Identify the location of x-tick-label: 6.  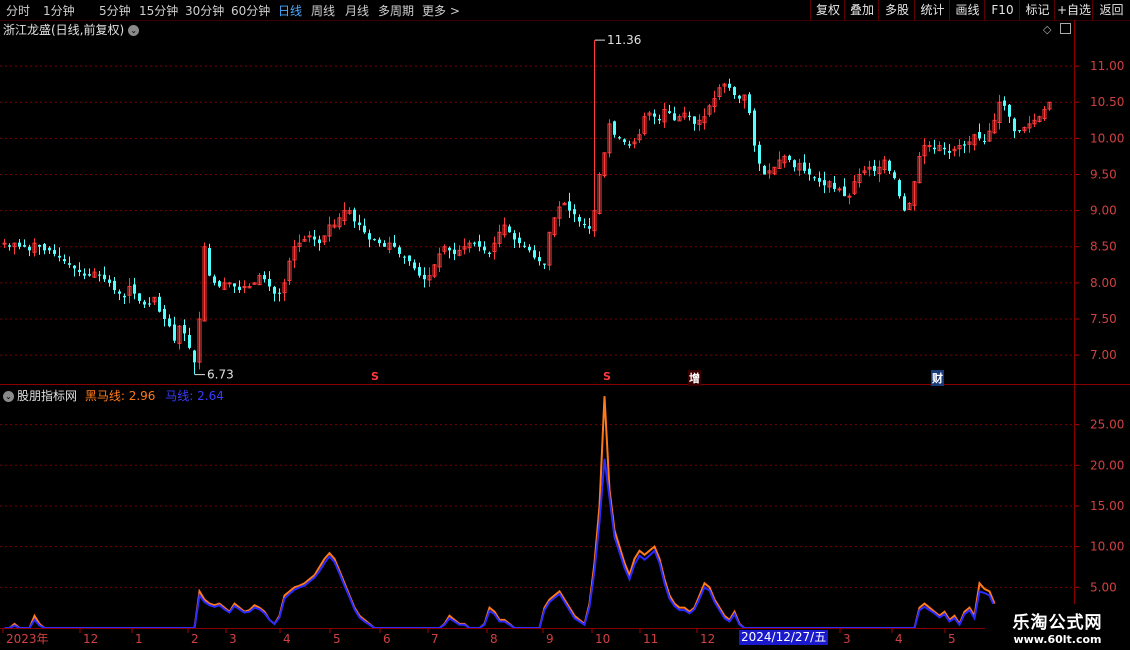
(387, 639).